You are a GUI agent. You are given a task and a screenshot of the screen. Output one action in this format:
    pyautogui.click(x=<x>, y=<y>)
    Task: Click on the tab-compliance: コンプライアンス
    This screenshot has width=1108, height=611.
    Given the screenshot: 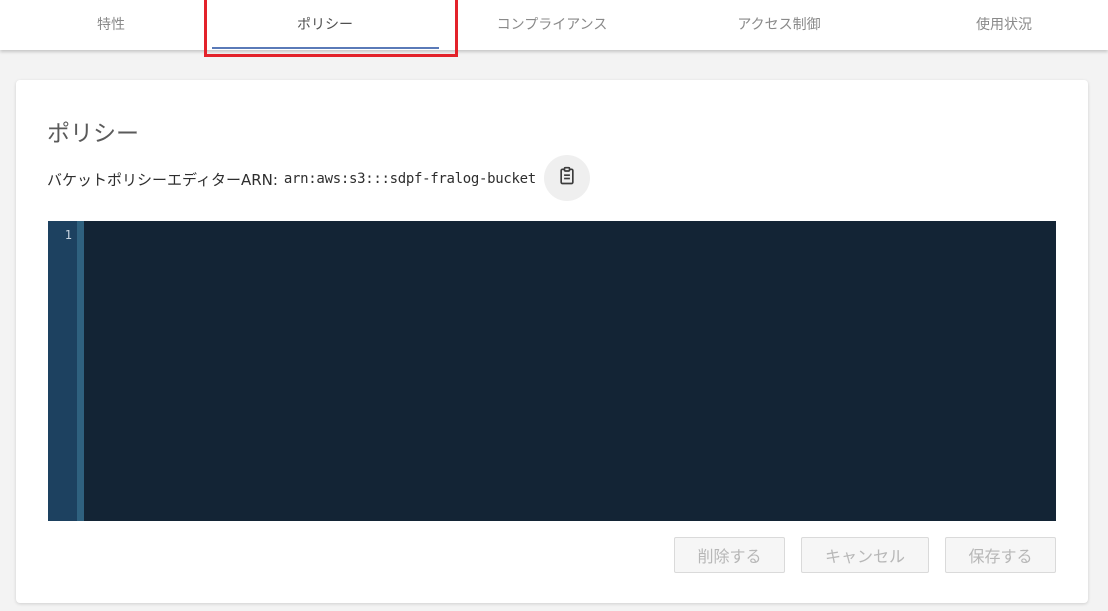 What is the action you would take?
    pyautogui.click(x=552, y=25)
    